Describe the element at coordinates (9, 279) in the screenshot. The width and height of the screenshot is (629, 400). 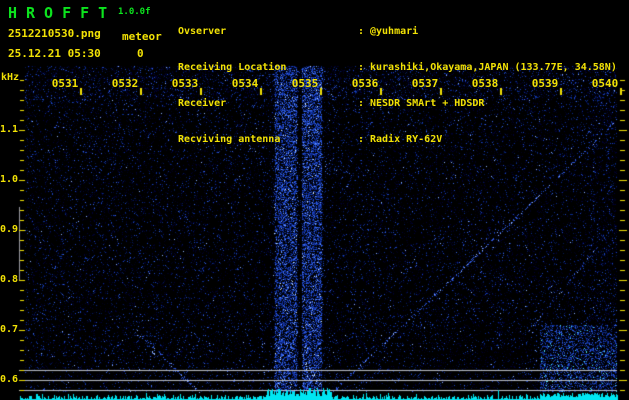
I see `freq-tick-label: 0.8` at that location.